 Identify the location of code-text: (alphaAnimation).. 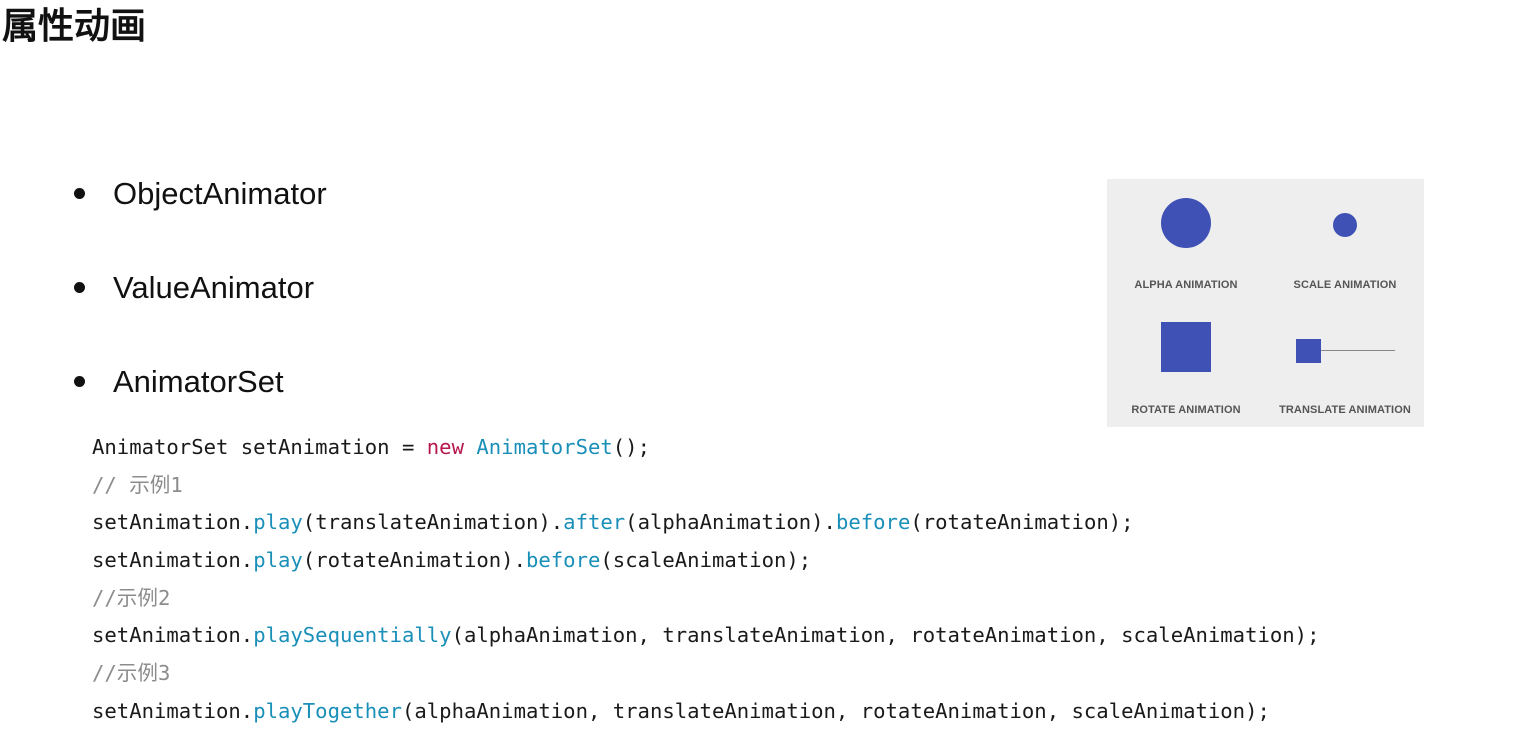
(730, 522).